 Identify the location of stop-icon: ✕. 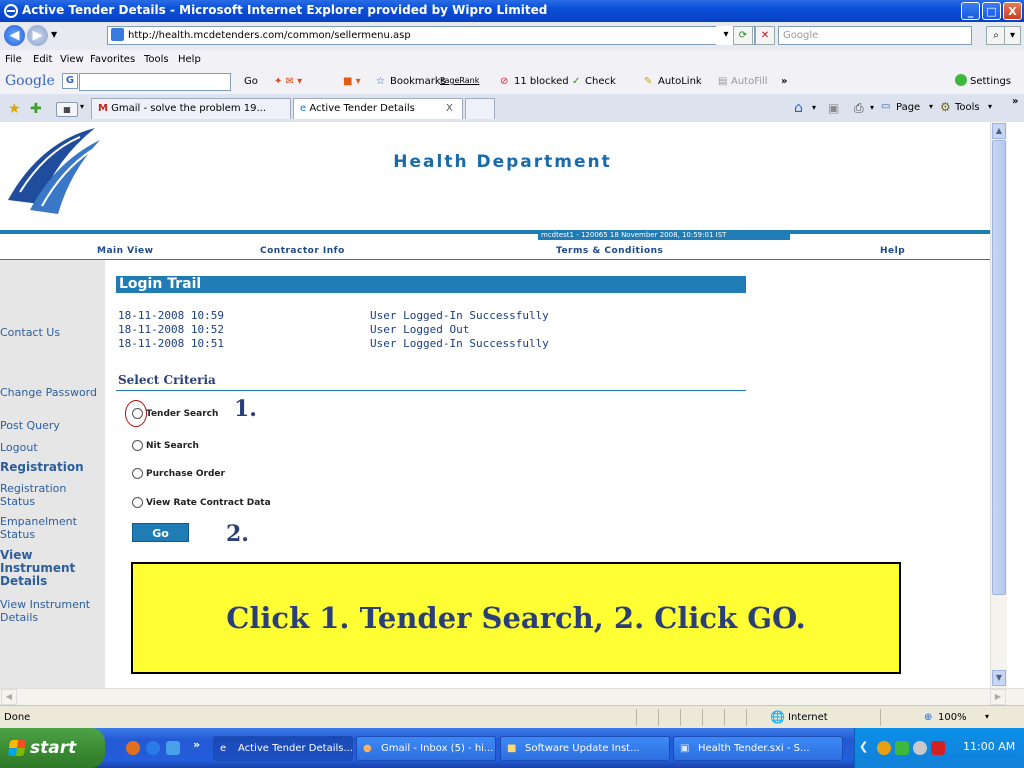
(765, 35).